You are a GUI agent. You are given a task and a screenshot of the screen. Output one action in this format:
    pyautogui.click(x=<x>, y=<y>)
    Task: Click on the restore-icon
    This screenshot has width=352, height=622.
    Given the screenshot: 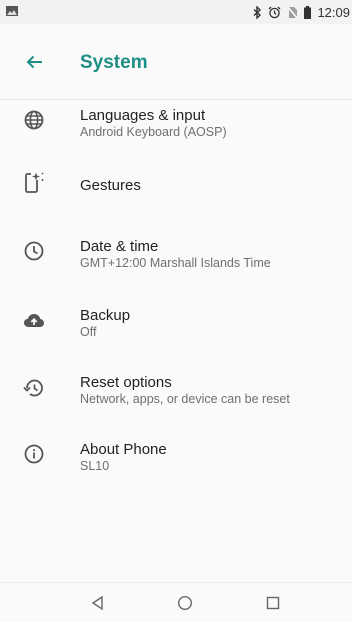 What is the action you would take?
    pyautogui.click(x=33, y=388)
    